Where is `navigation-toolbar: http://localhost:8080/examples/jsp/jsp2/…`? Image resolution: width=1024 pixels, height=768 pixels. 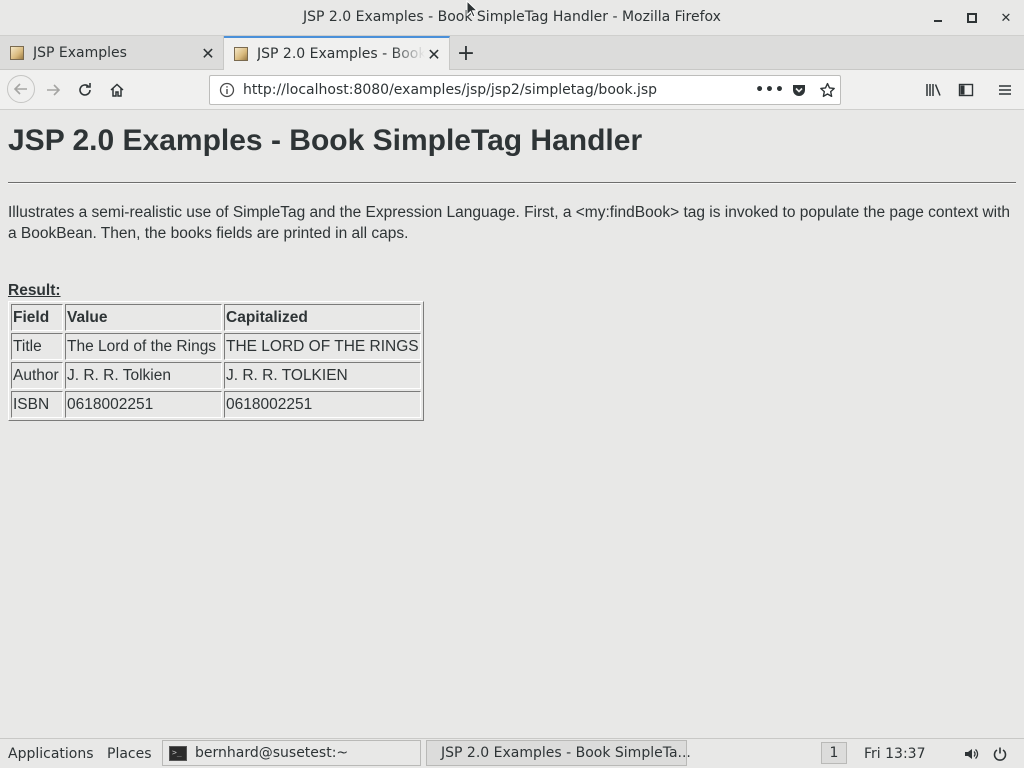
navigation-toolbar: http://localhost:8080/examples/jsp/jsp2/… is located at coordinates (512, 90).